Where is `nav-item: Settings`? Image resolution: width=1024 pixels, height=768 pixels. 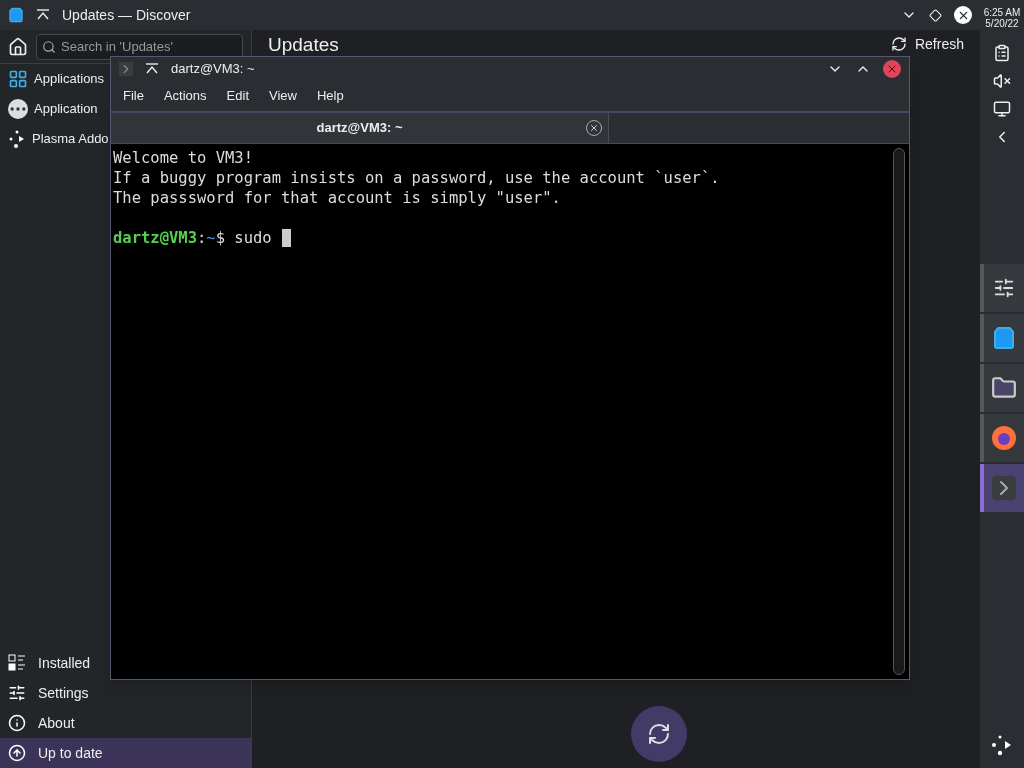
nav-item: Settings is located at coordinates (50, 693).